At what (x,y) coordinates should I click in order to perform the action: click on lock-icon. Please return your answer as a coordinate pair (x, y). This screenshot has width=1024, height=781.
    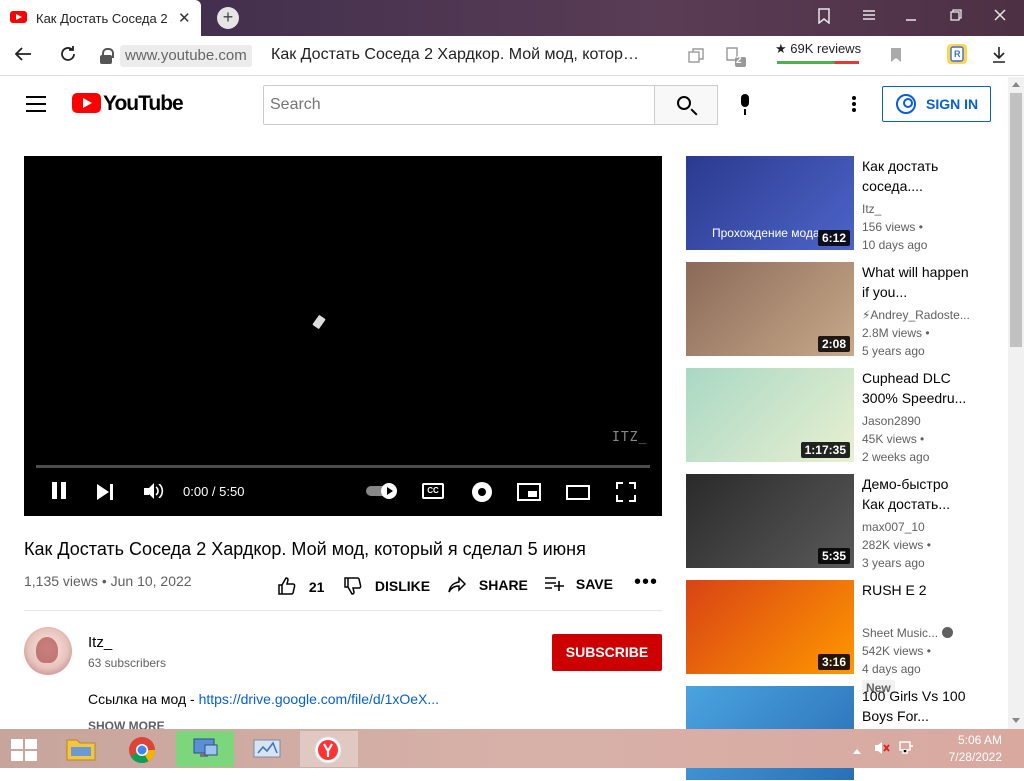
    Looking at the image, I should click on (106, 56).